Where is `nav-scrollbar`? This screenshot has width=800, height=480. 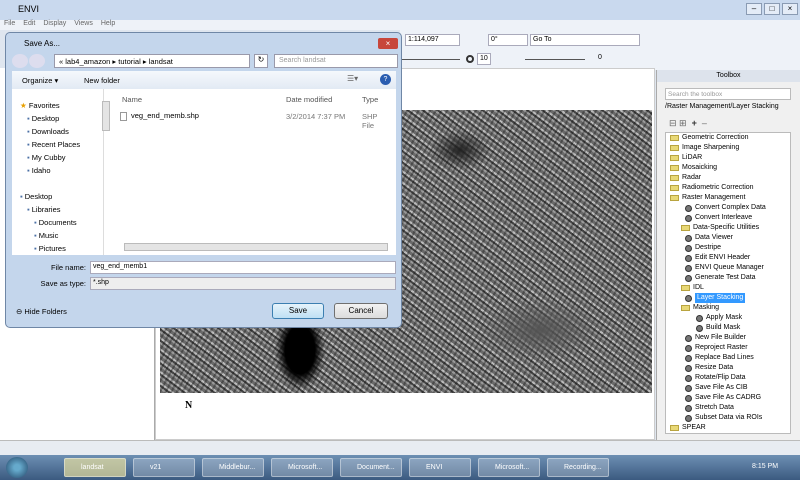
nav-scrollbar is located at coordinates (106, 116).